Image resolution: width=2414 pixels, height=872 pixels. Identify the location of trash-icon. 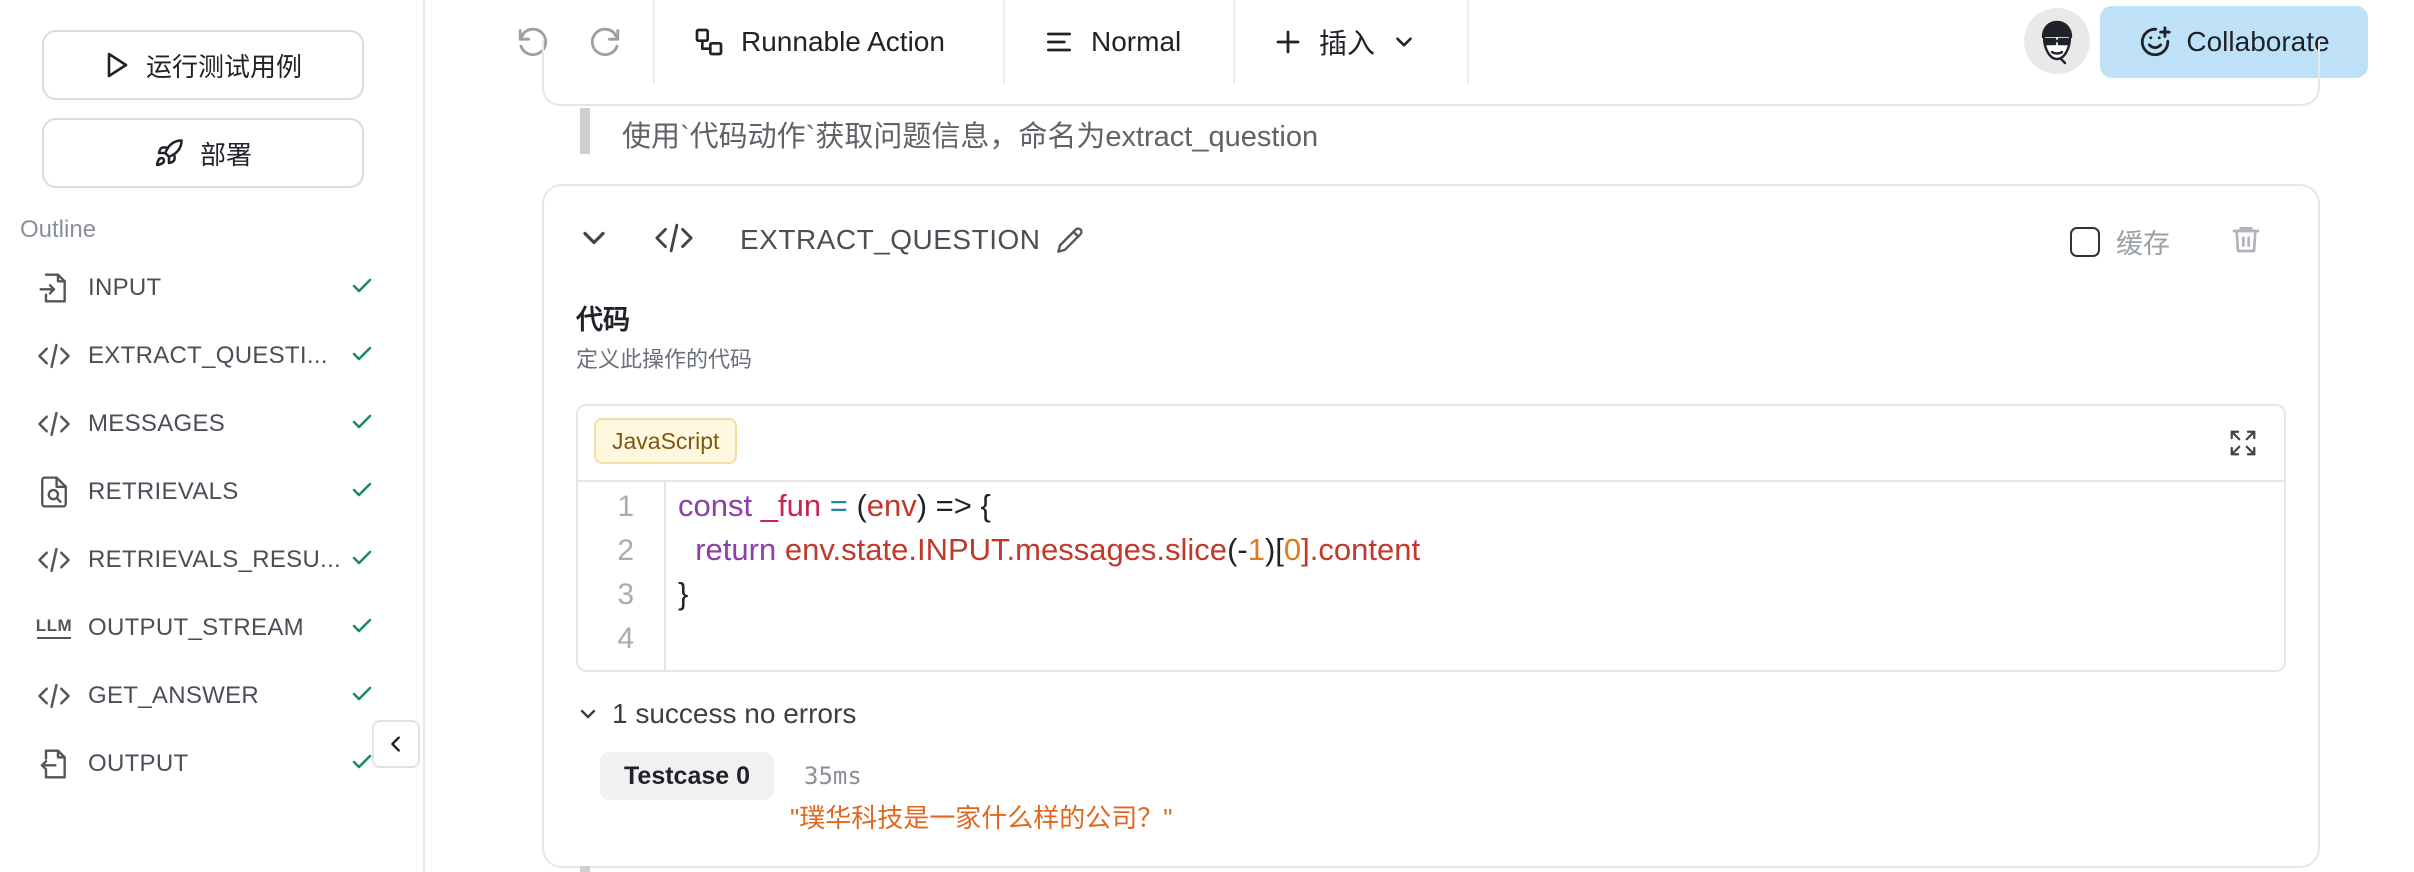
(2246, 239).